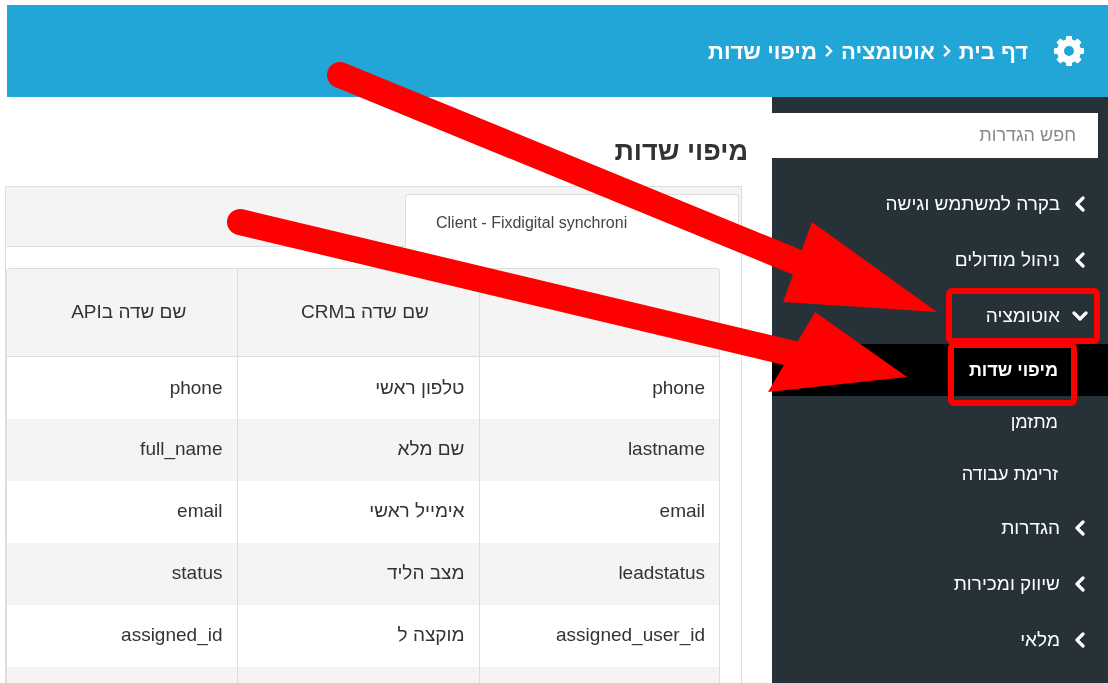  Describe the element at coordinates (1021, 260) in the screenshot. I see `sidebar-item: ניהול מודולים` at that location.